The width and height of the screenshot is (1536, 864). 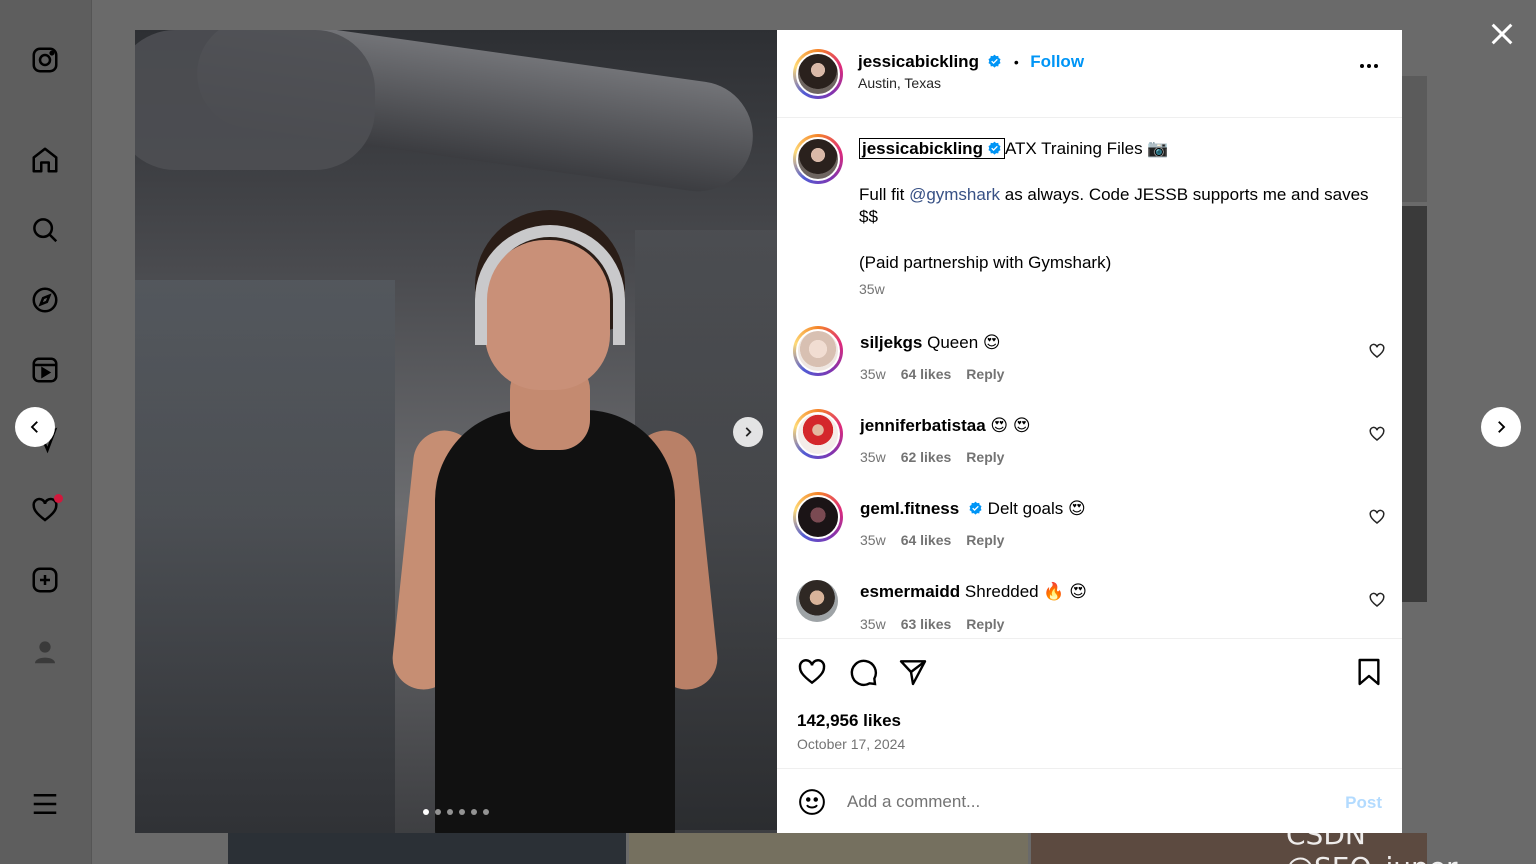 I want to click on caption-username: jessicabickling, so click(x=922, y=148).